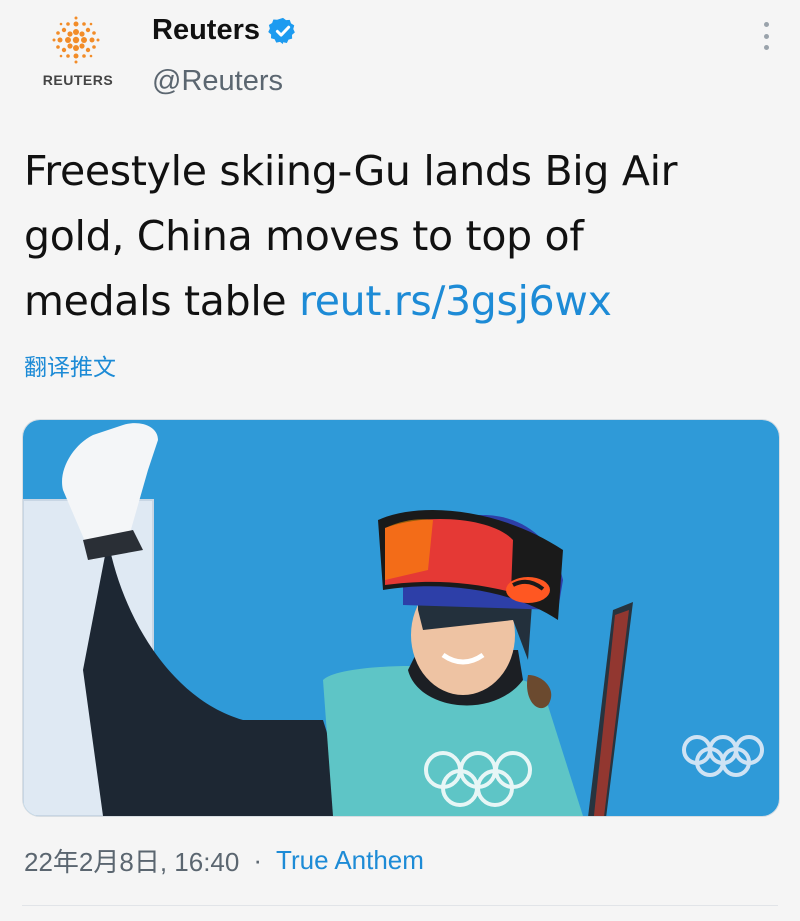 The height and width of the screenshot is (921, 800). What do you see at coordinates (70, 365) in the screenshot?
I see `translate-tweet-link: 翻译推文` at bounding box center [70, 365].